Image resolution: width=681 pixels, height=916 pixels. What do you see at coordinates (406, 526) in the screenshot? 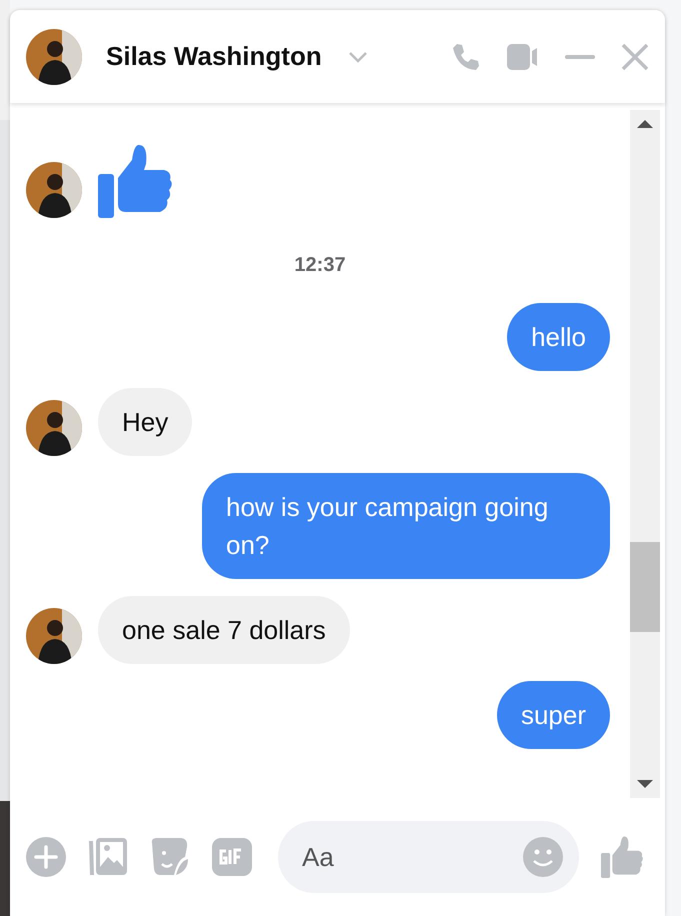
I see `message-bubble: how is your campaign going on?` at bounding box center [406, 526].